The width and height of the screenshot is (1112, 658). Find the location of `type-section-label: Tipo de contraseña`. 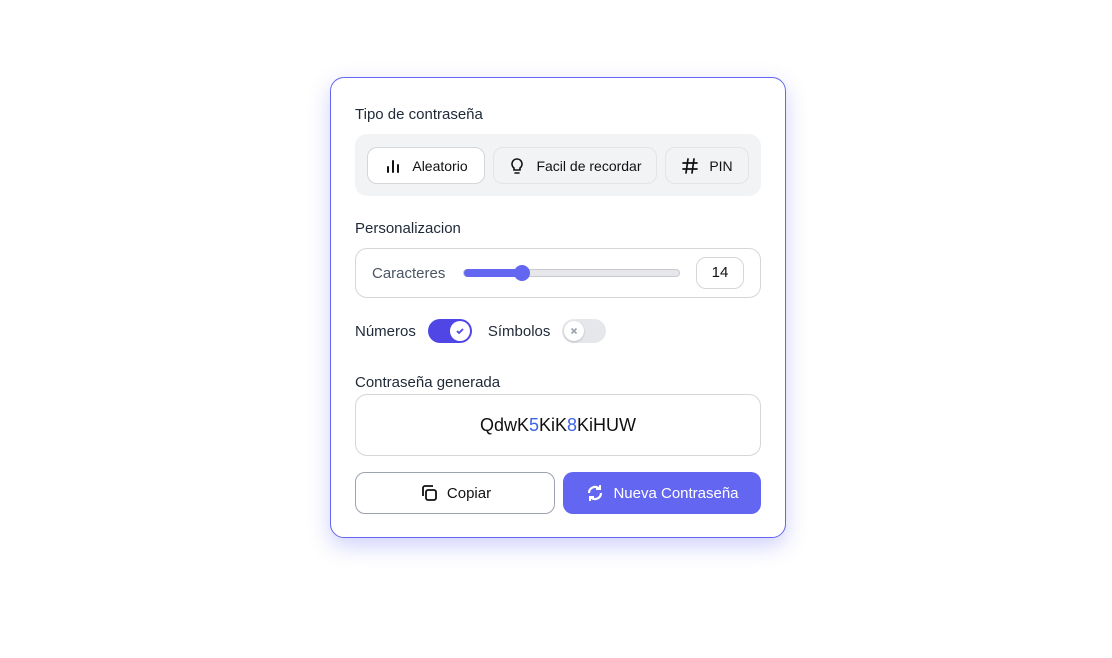

type-section-label: Tipo de contraseña is located at coordinates (419, 114).